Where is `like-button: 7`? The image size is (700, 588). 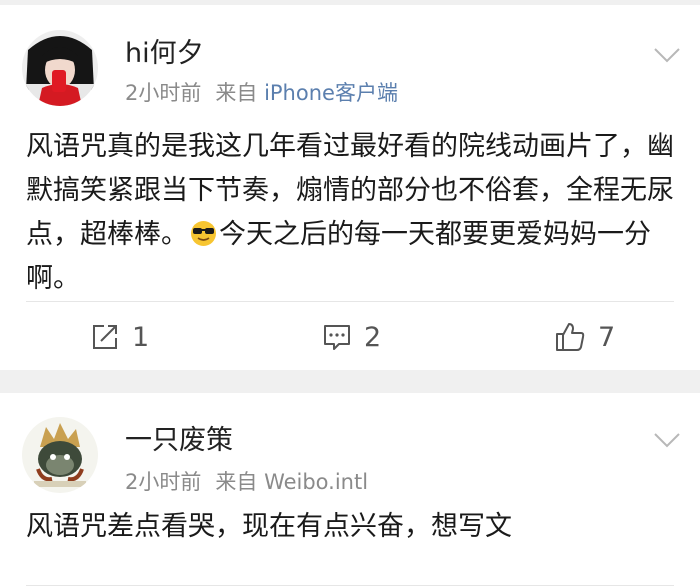 like-button: 7 is located at coordinates (584, 337).